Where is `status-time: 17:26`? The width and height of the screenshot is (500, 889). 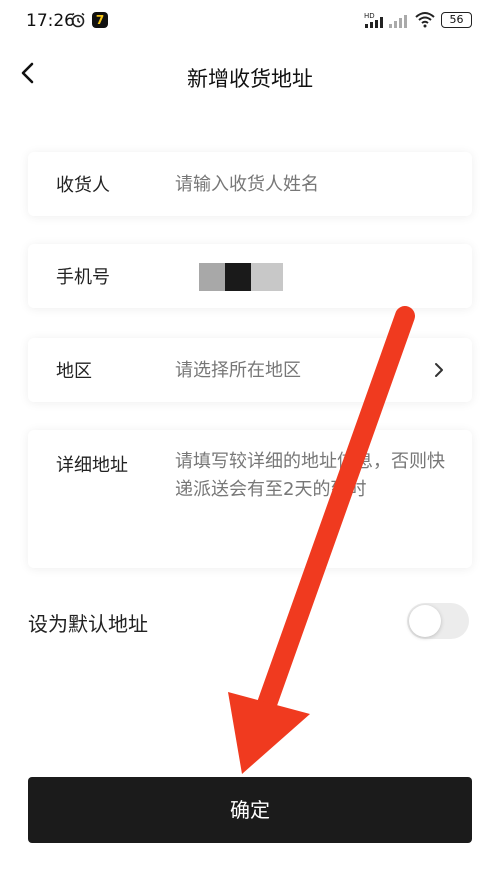 status-time: 17:26 is located at coordinates (50, 21).